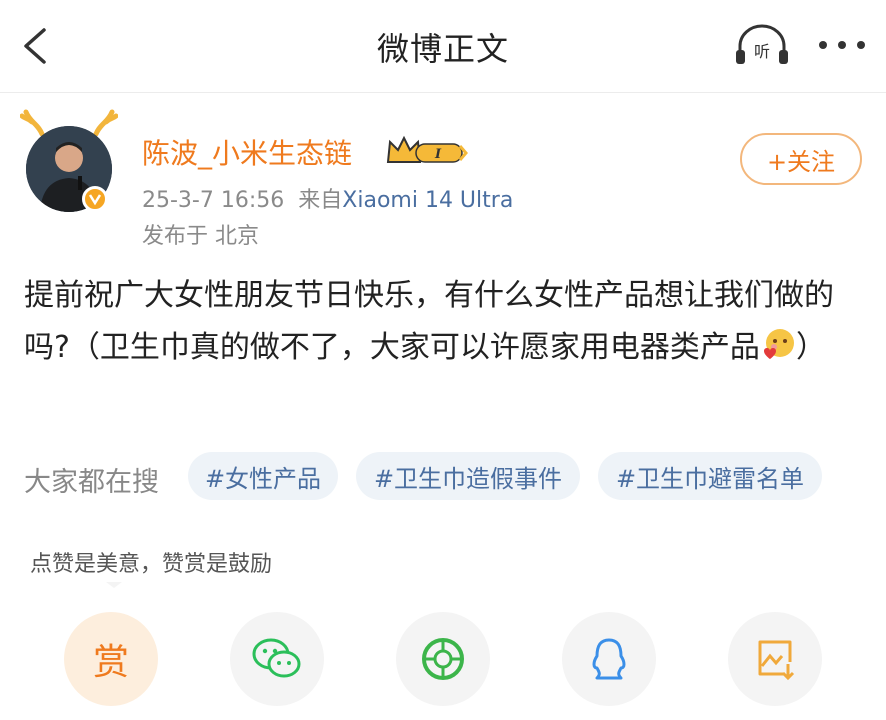  Describe the element at coordinates (151, 564) in the screenshot. I see `reward-tip-text: 点赞是美意，赞赏是鼓励` at that location.